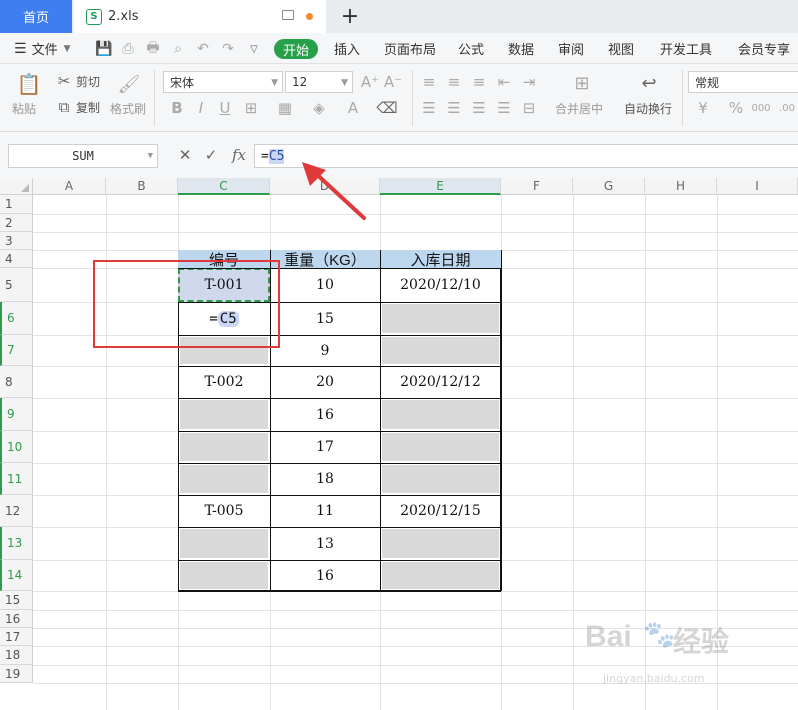  What do you see at coordinates (16, 259) in the screenshot?
I see `row-header-4: 4` at bounding box center [16, 259].